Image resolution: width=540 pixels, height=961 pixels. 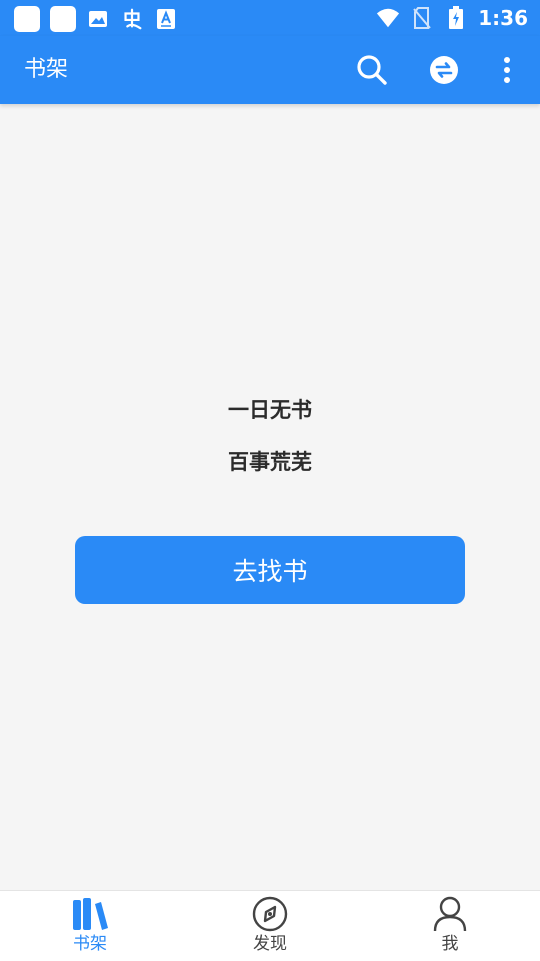 I want to click on status-bar: 1:36, so click(x=270, y=18).